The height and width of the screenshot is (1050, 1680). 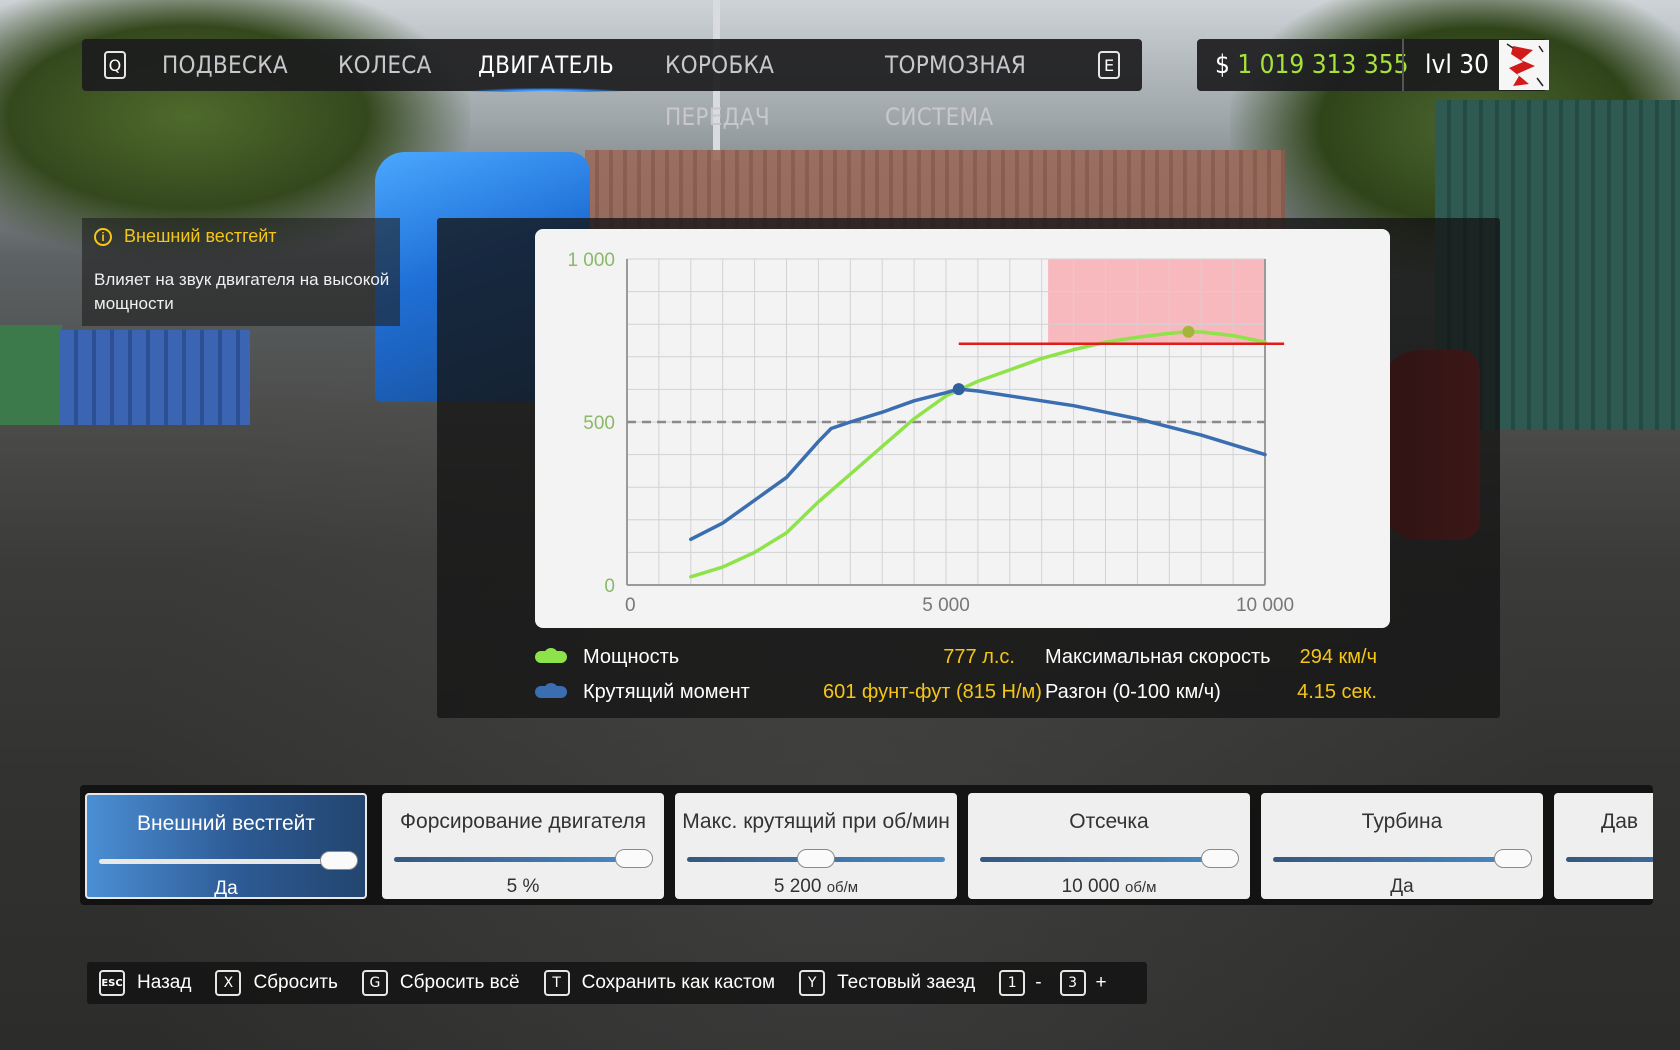 I want to click on reset-all-key: G, so click(x=374, y=983).